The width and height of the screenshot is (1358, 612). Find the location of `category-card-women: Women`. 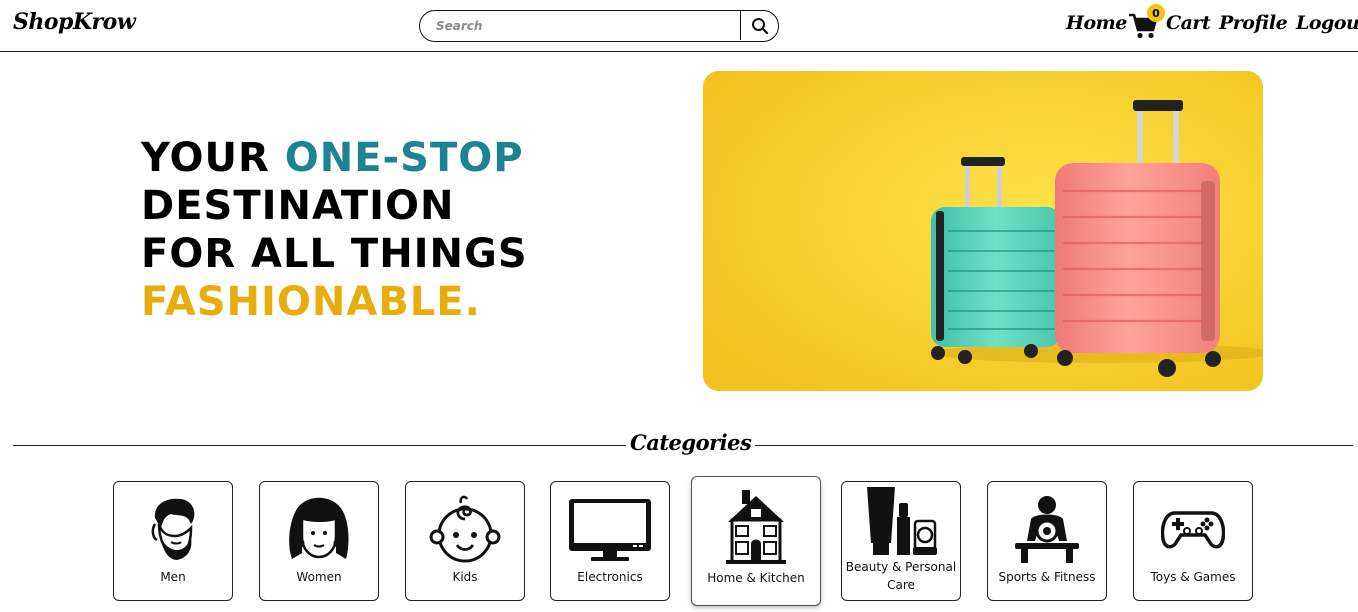

category-card-women: Women is located at coordinates (319, 541).